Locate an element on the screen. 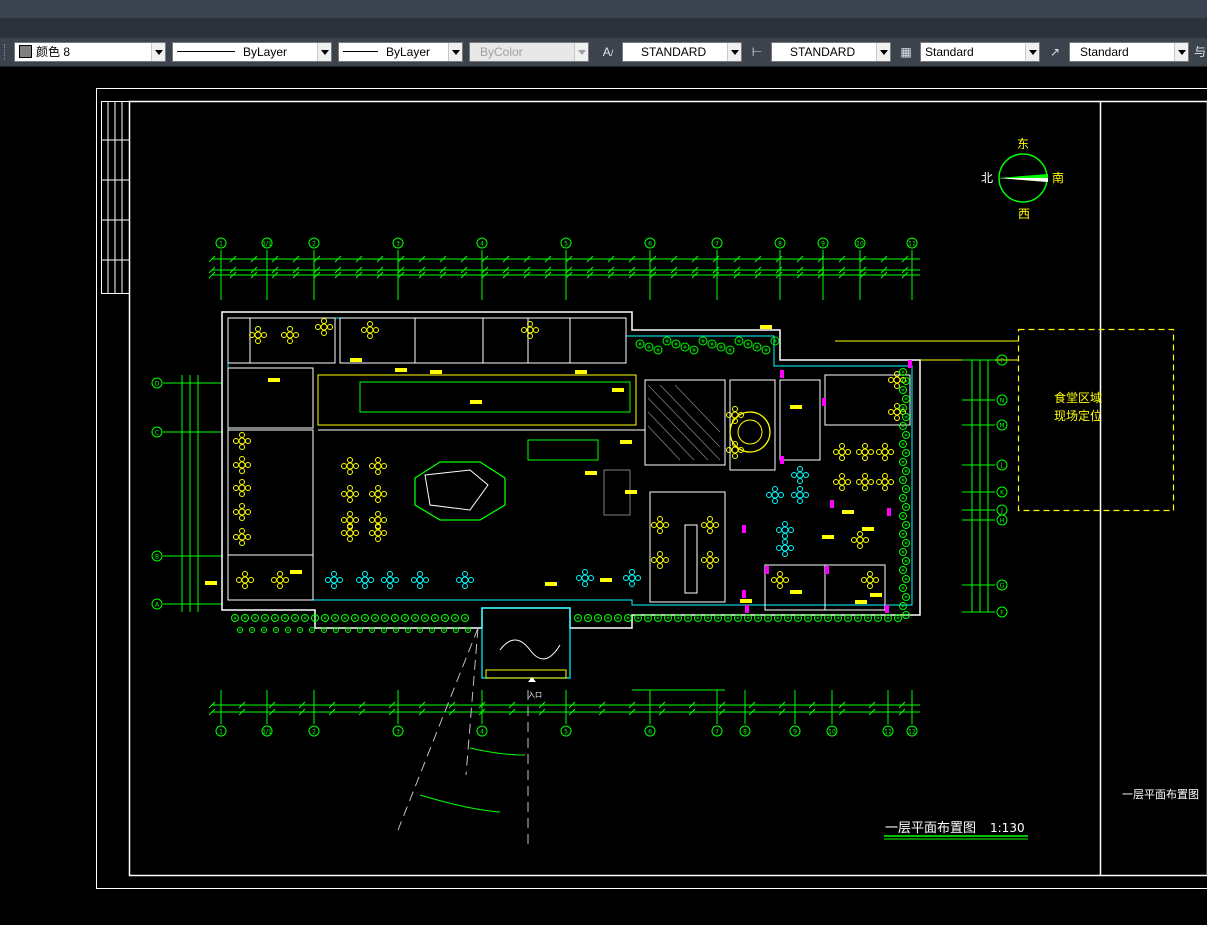 The width and height of the screenshot is (1207, 925). table-style-icon: ▦ is located at coordinates (906, 52).